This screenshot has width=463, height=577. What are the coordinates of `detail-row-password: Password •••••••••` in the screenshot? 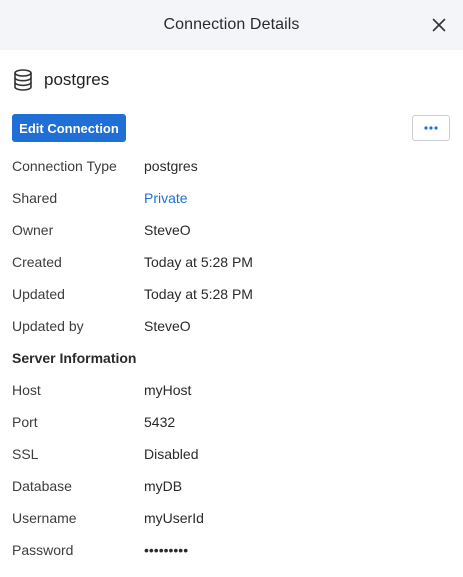 It's located at (232, 550).